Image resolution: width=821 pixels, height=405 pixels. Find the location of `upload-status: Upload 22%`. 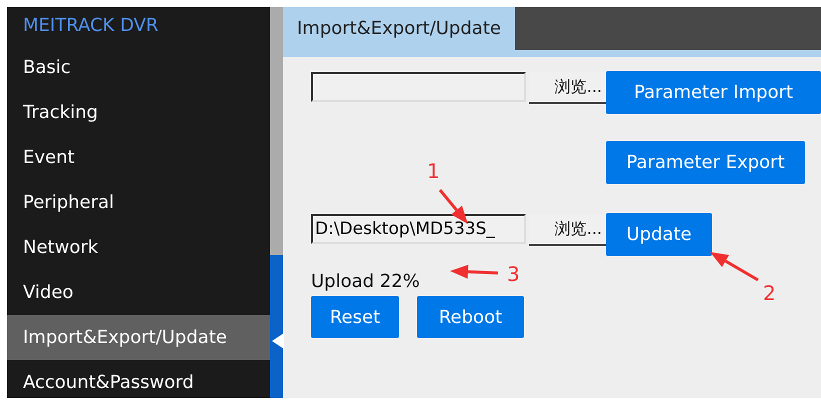

upload-status: Upload 22% is located at coordinates (365, 282).